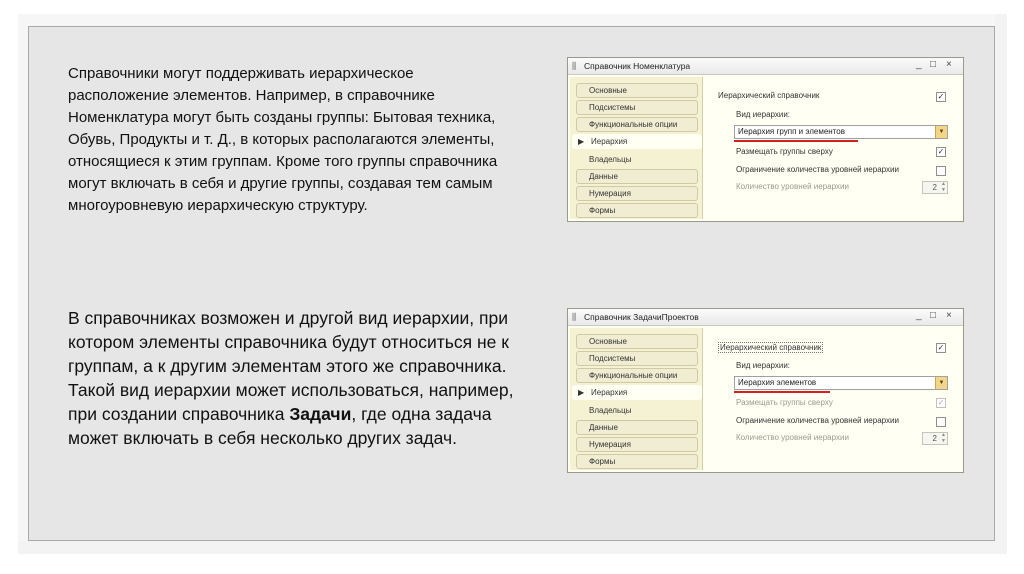  What do you see at coordinates (765, 317) in the screenshot?
I see `window-titlebar: ⫼ Справочник ЗадачиПроектов _ □ ×` at bounding box center [765, 317].